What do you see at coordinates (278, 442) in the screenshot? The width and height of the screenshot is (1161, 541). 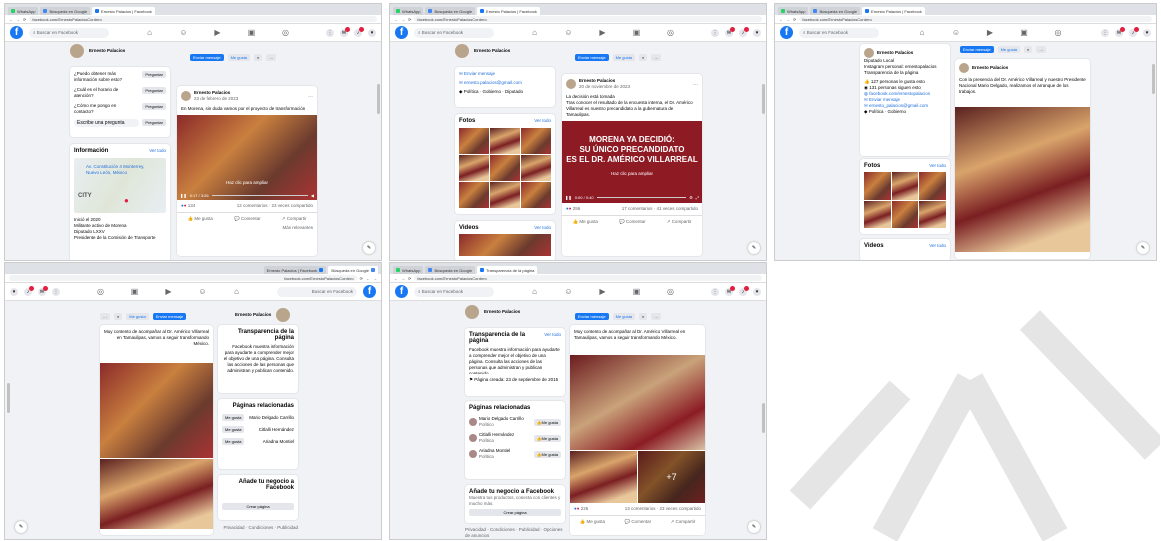 I see `related-page-name: Ariadna Montiel` at bounding box center [278, 442].